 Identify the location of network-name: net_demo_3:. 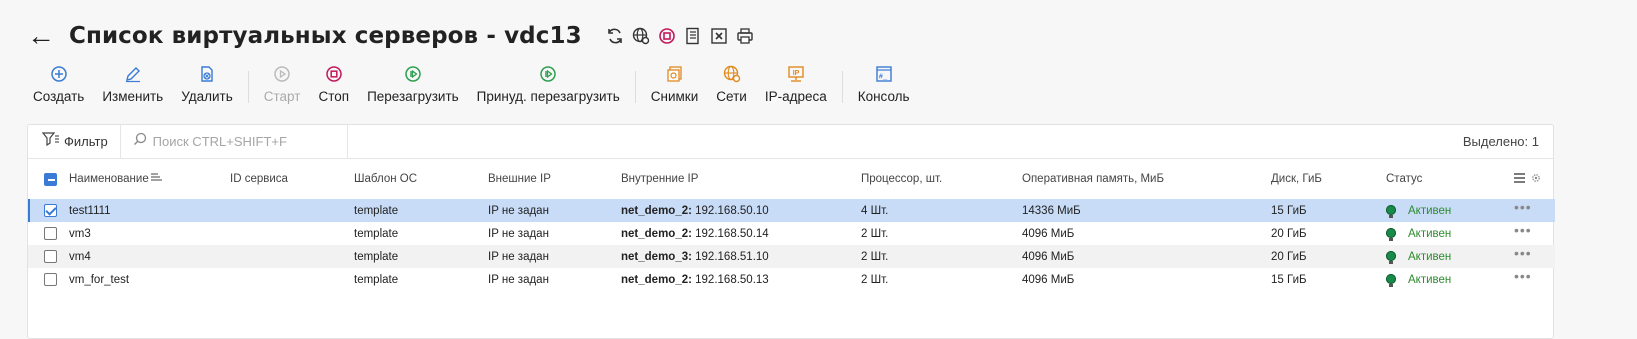
(656, 256).